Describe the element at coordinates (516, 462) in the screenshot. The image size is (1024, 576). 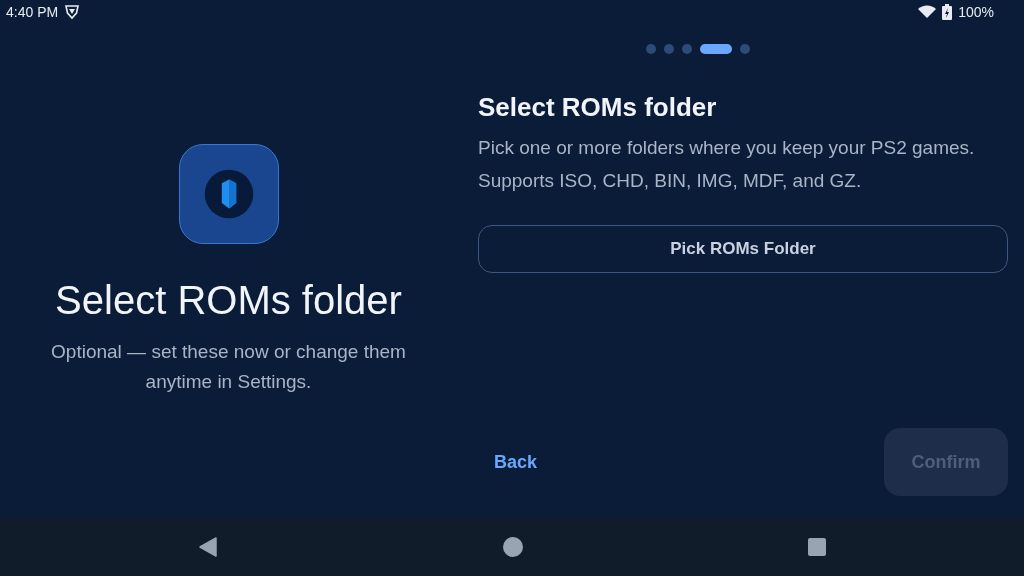
I see `back-button: Back` at that location.